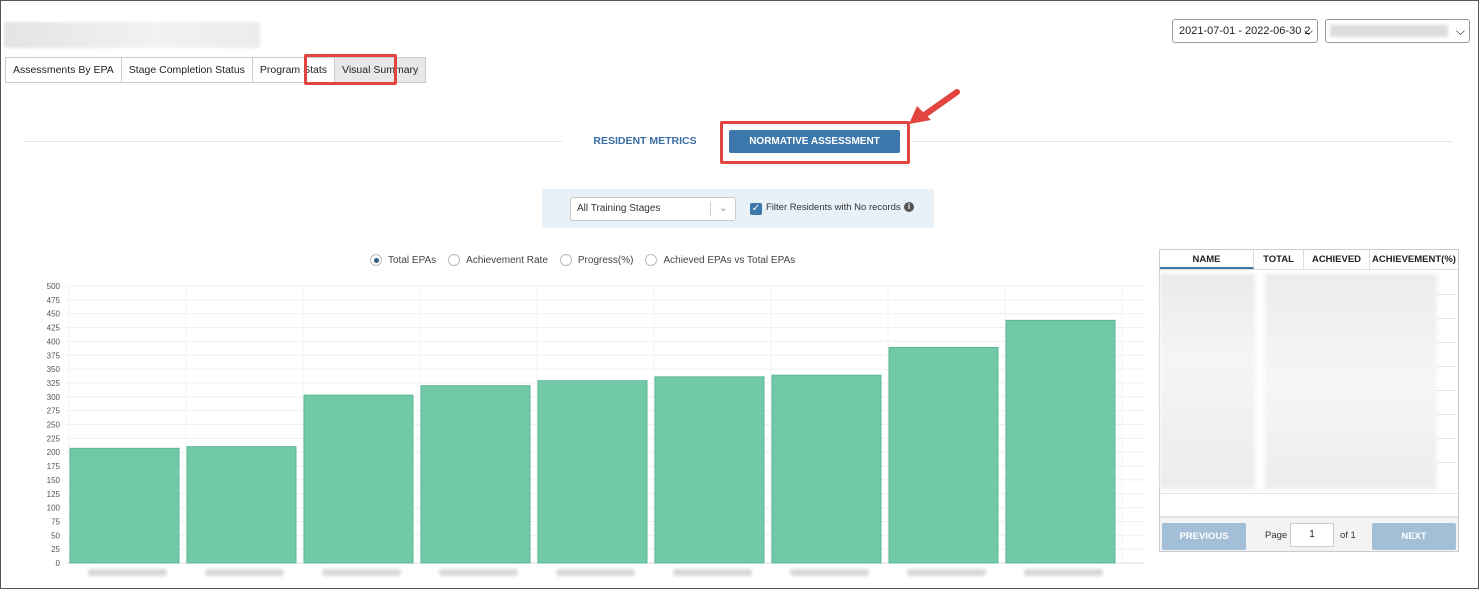  I want to click on y-tick-label: 25, so click(55, 549).